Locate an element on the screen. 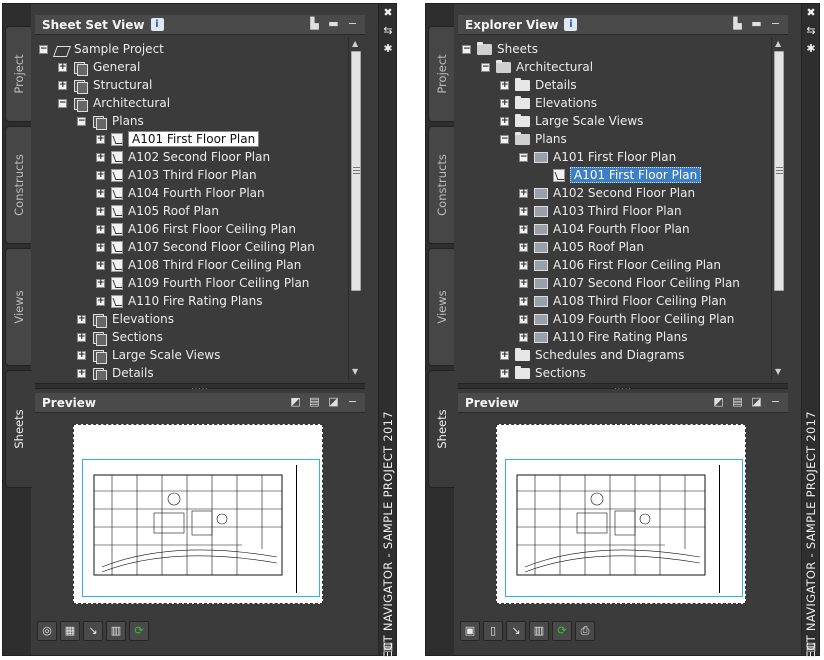  tree-item: + A101 First Floor Plan is located at coordinates (178, 139).